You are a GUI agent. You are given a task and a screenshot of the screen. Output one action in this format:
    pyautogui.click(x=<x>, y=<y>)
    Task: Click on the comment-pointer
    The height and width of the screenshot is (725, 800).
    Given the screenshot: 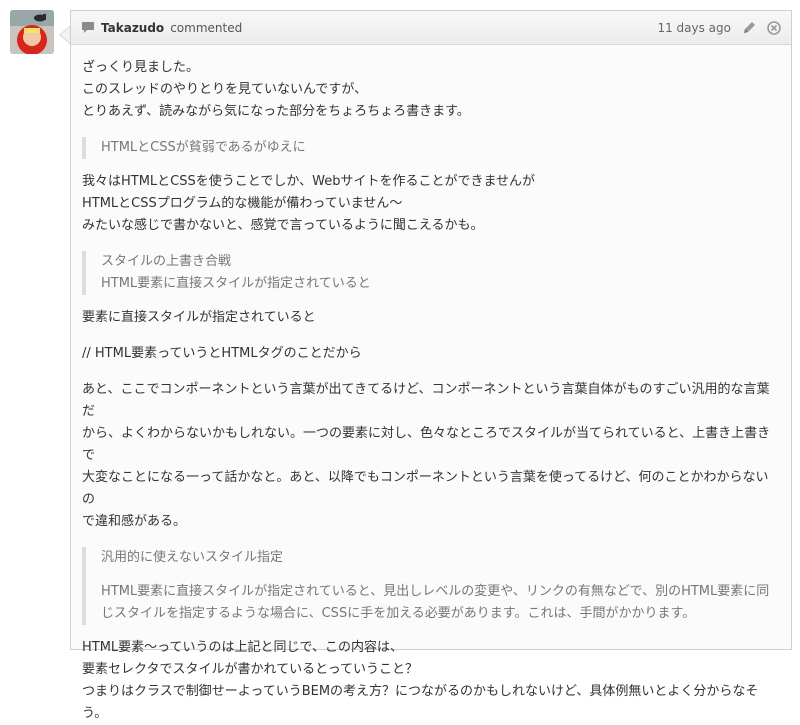 What is the action you would take?
    pyautogui.click(x=64, y=35)
    